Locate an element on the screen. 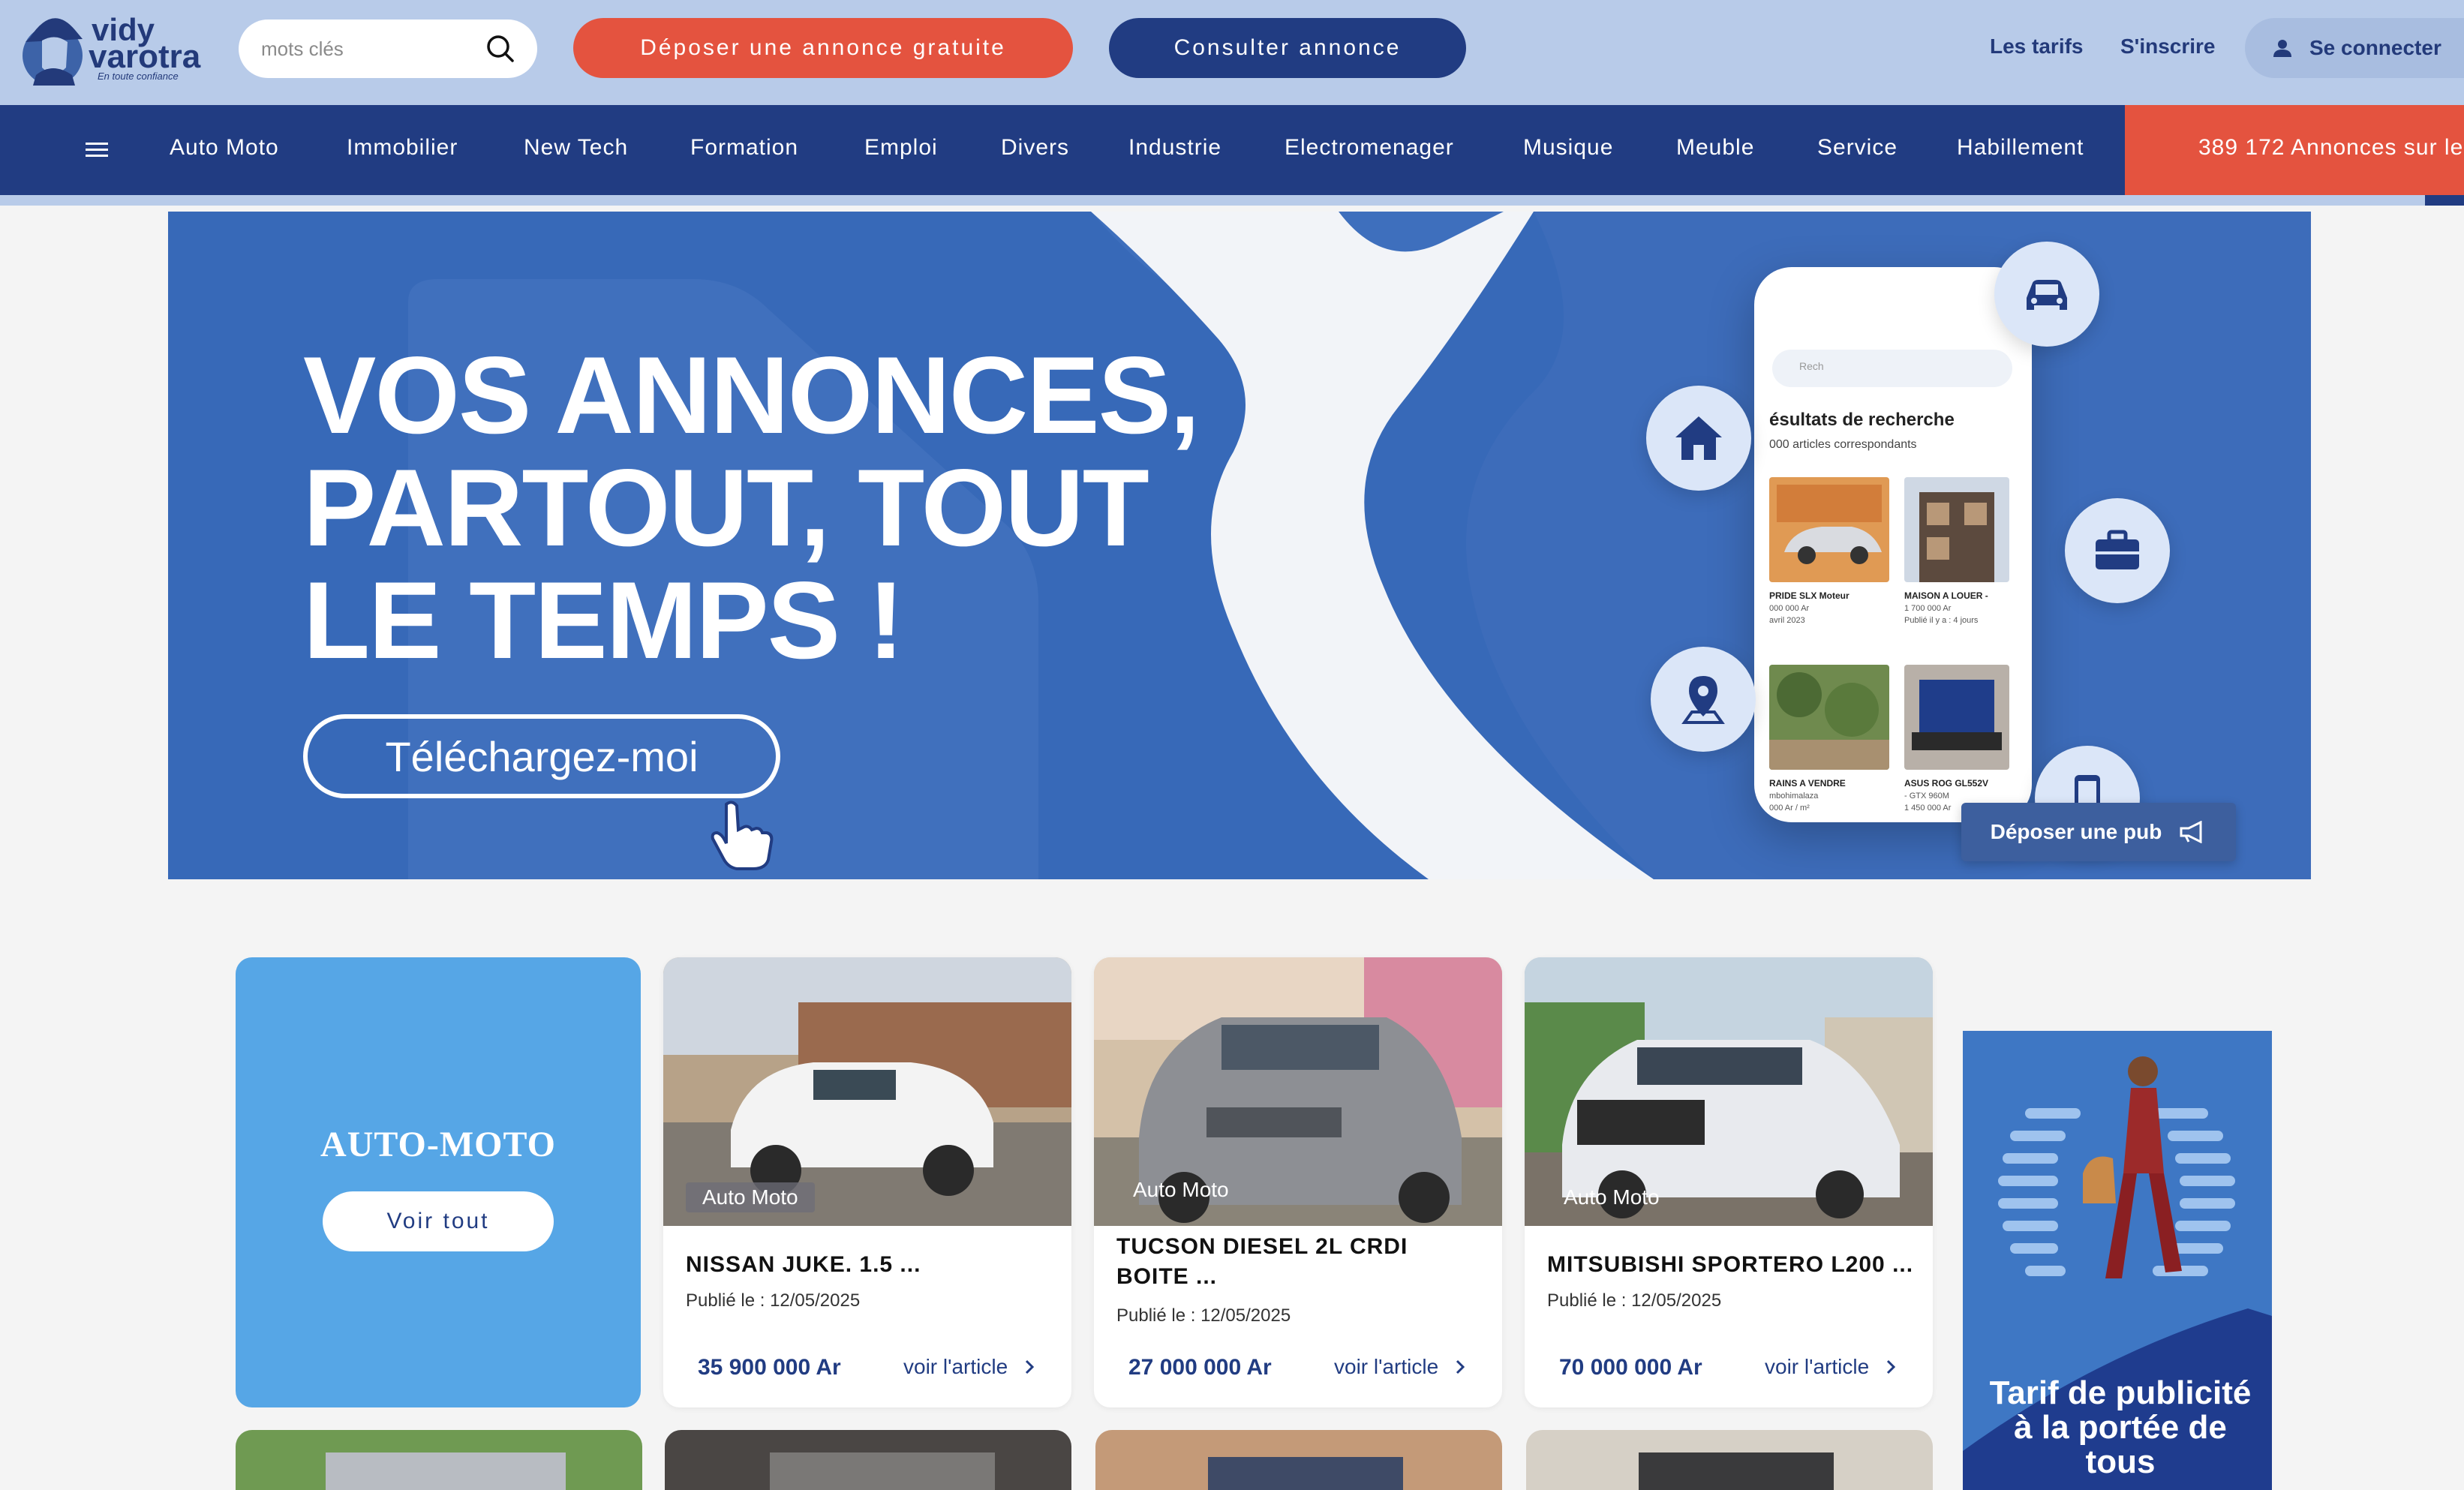 This screenshot has height=1490, width=2464. pricing-link: Les tarifs is located at coordinates (2037, 47).